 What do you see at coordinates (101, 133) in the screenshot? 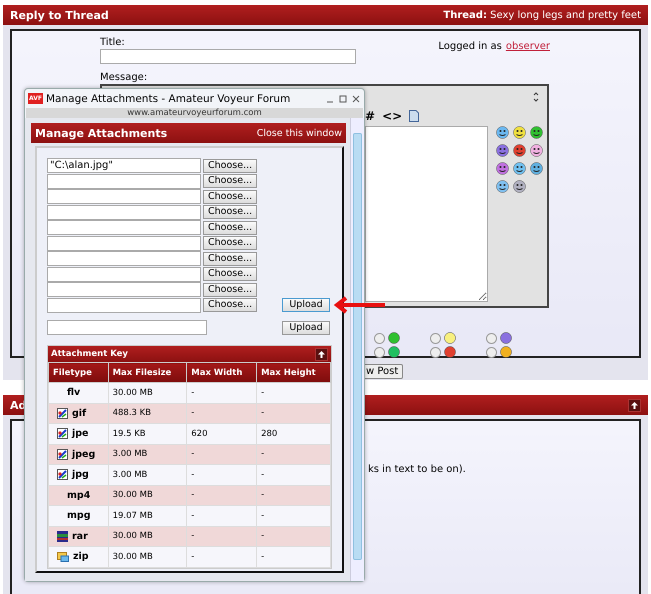
I see `header-title: Manage Attachments` at bounding box center [101, 133].